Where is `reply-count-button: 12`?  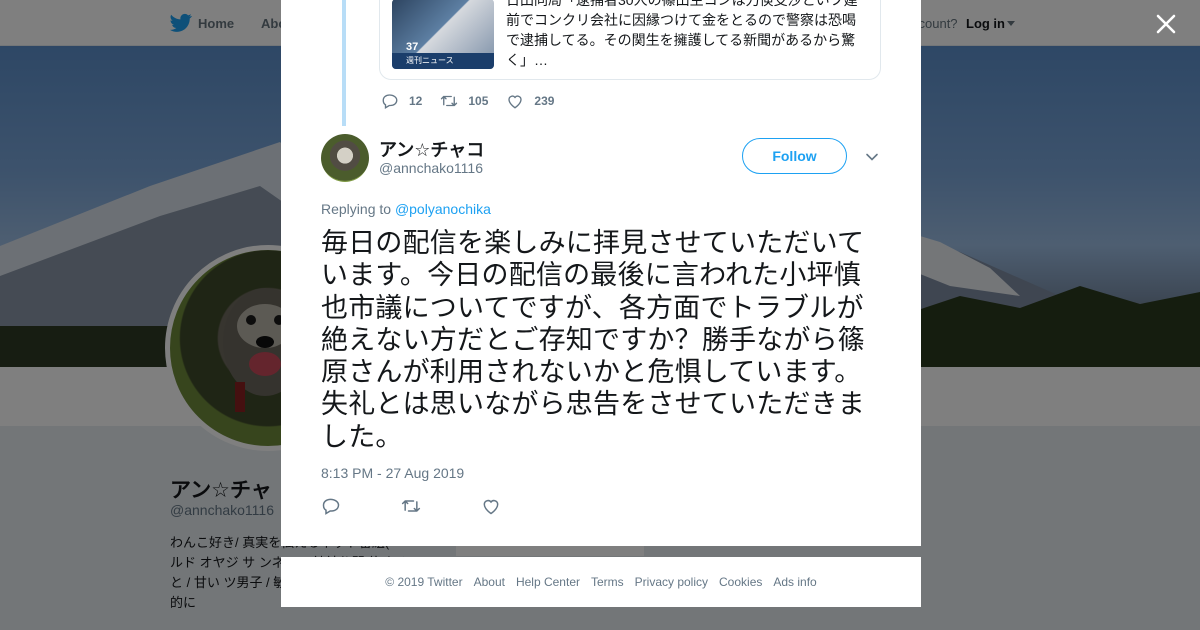
reply-count-button: 12 is located at coordinates (401, 101).